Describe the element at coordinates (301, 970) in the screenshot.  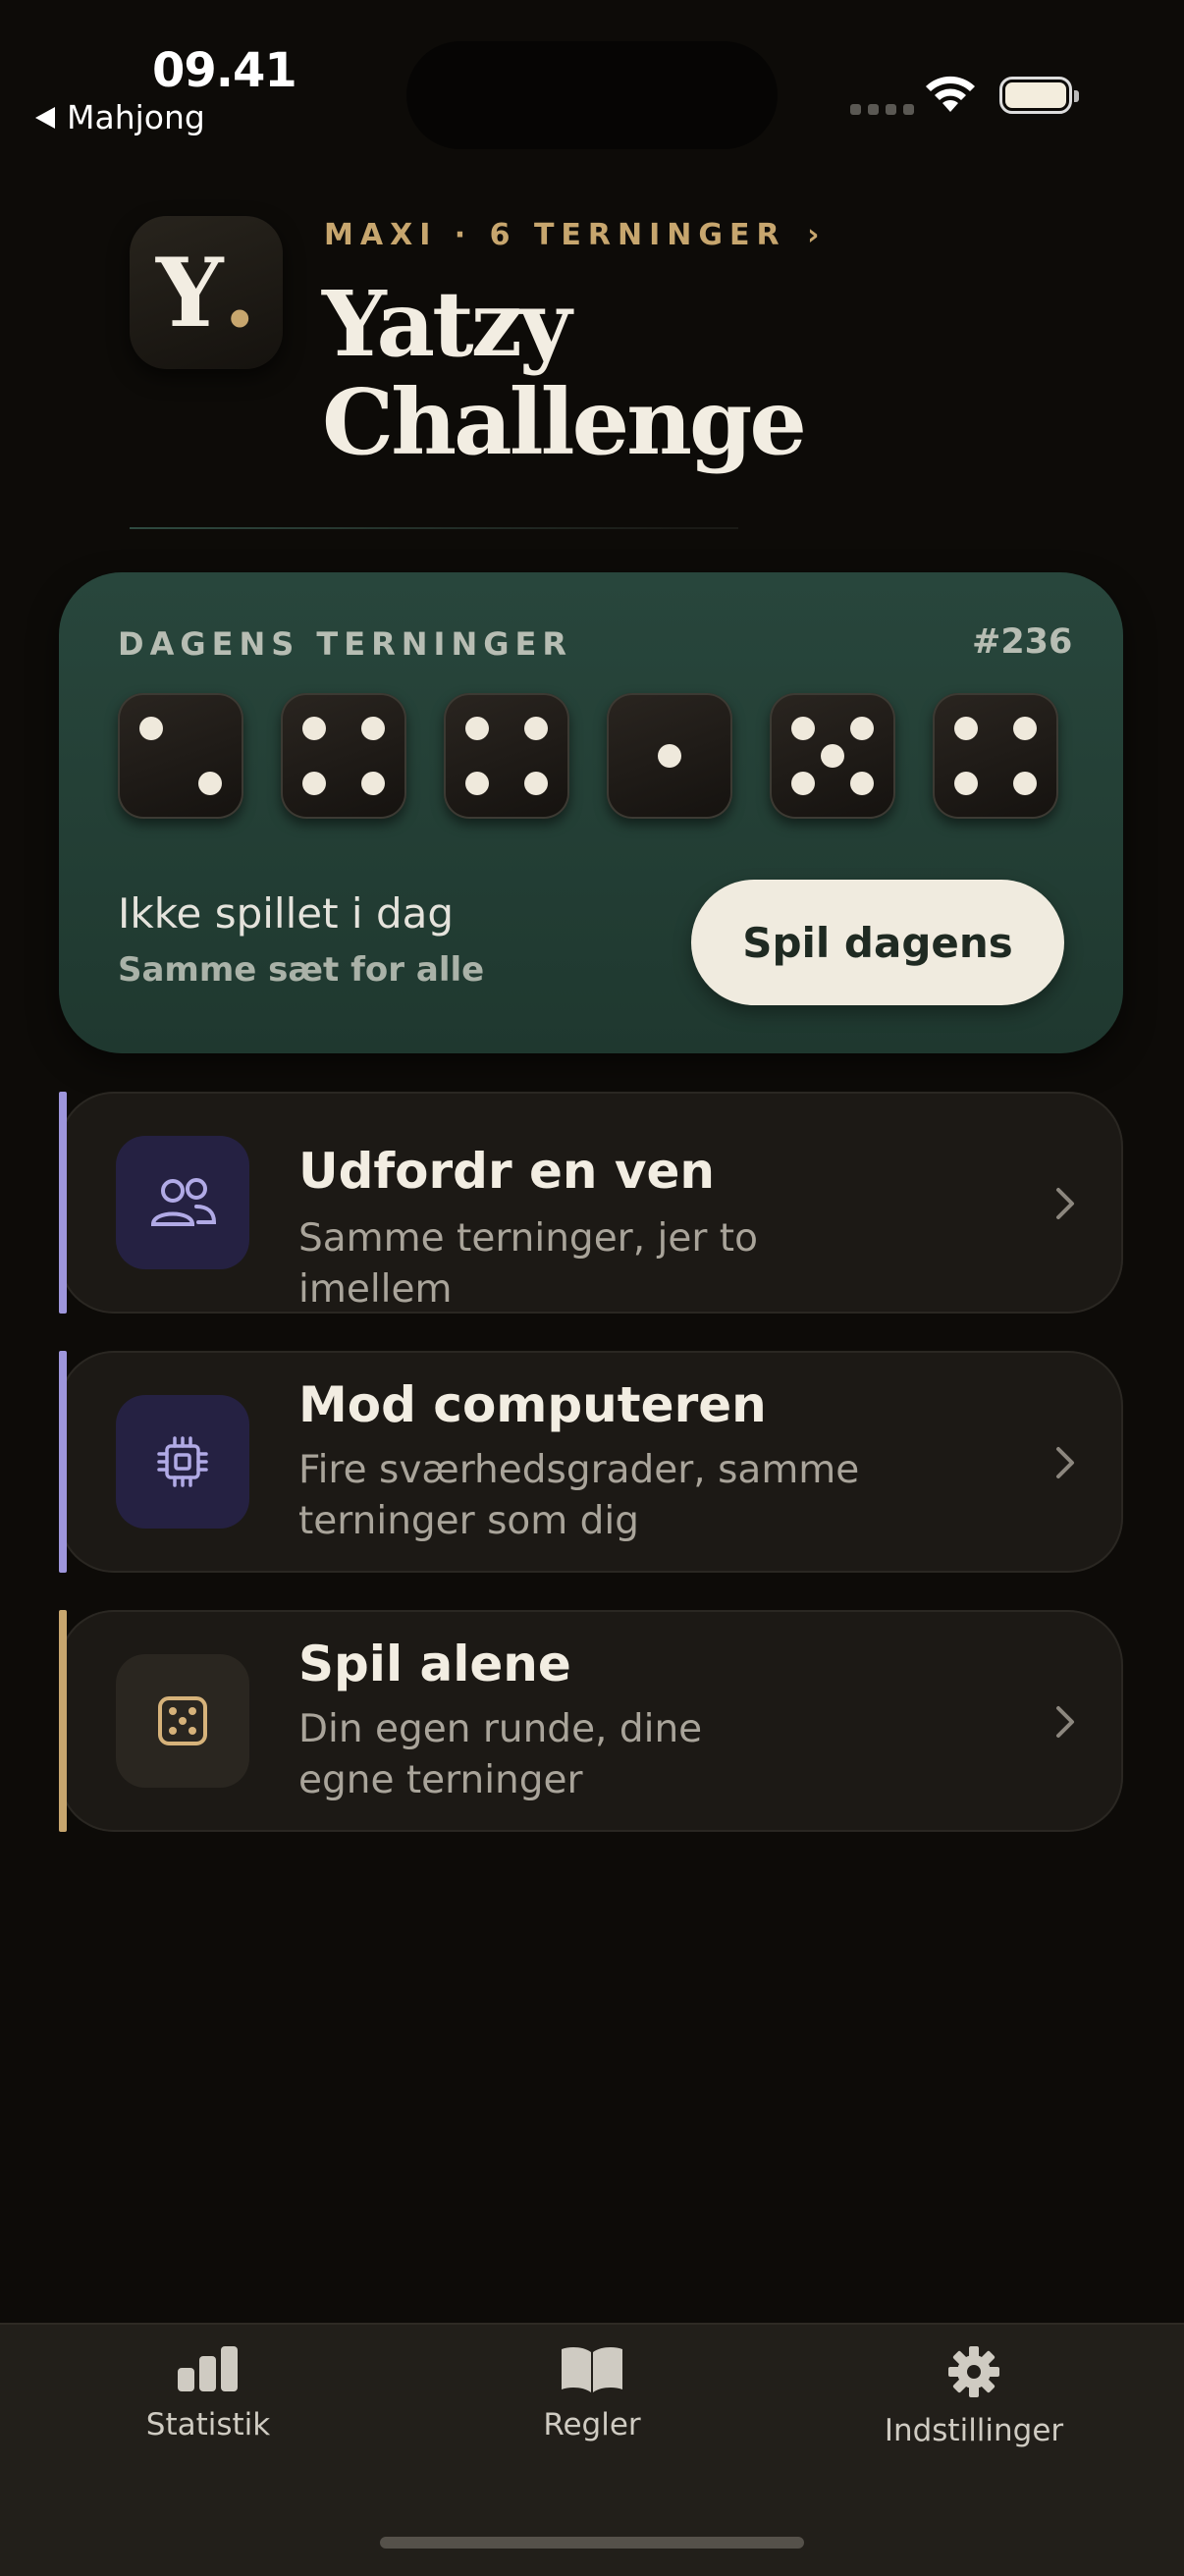
I see `daily-status-sub: Samme sæt for alle` at that location.